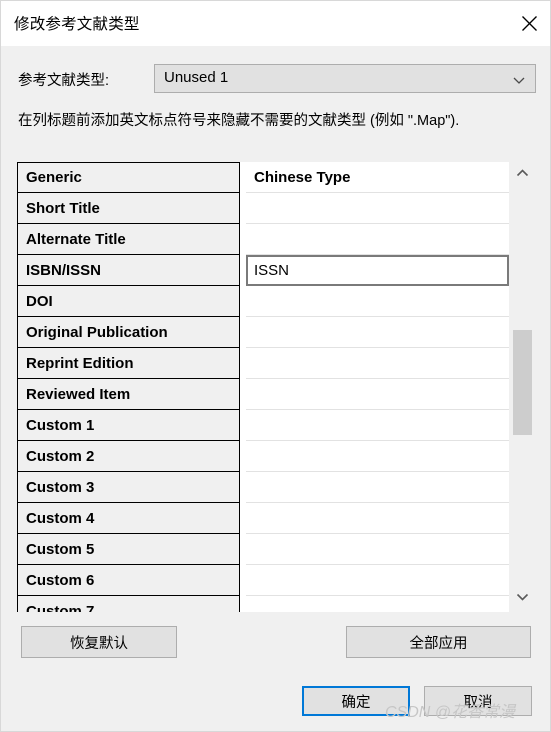  Describe the element at coordinates (272, 270) in the screenshot. I see `grid-value-label: ISSN` at that location.